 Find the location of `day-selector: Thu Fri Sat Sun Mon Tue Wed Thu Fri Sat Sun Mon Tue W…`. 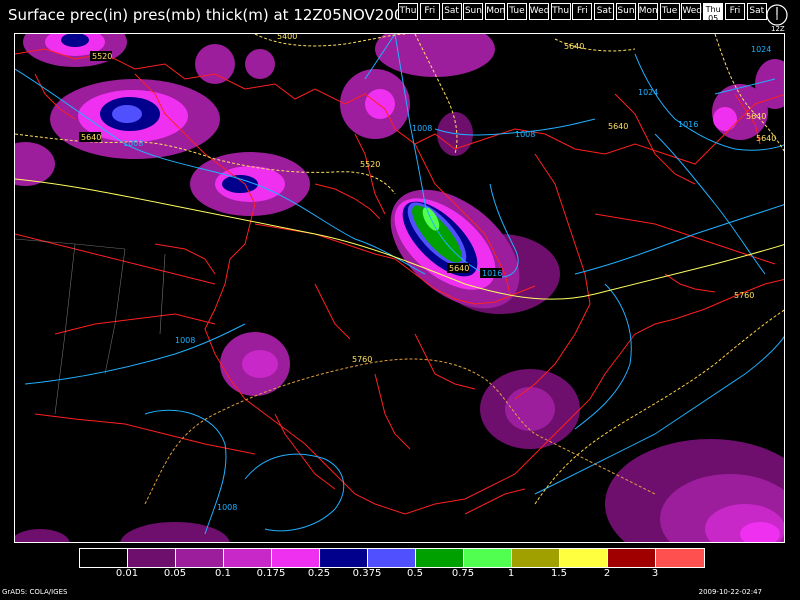

day-selector: Thu Fri Sat Sun Mon Tue Wed Thu Fri Sat Sun Mon Tue W… is located at coordinates (583, 13).